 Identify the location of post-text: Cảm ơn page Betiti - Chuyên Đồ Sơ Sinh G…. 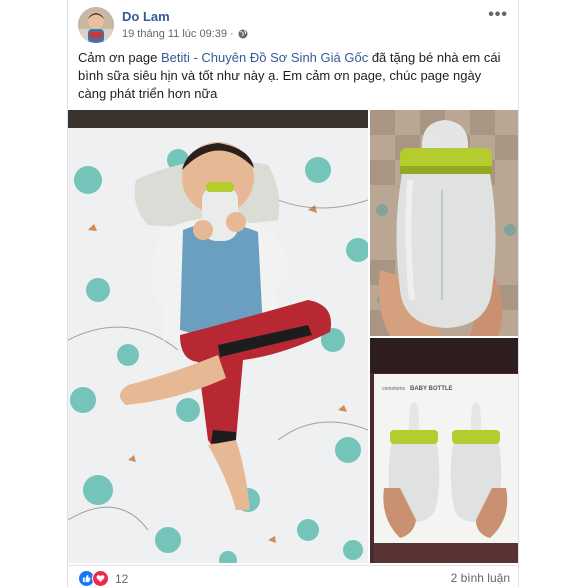
(293, 76).